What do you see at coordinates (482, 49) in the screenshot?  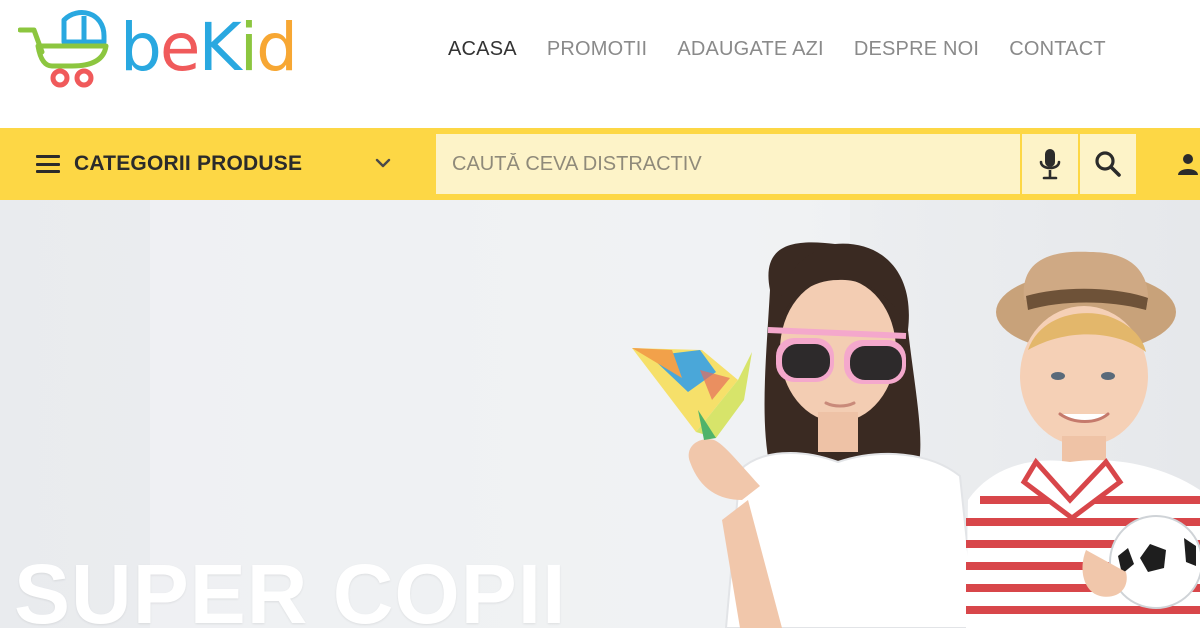 I see `nav-item-acasa: ACASA` at bounding box center [482, 49].